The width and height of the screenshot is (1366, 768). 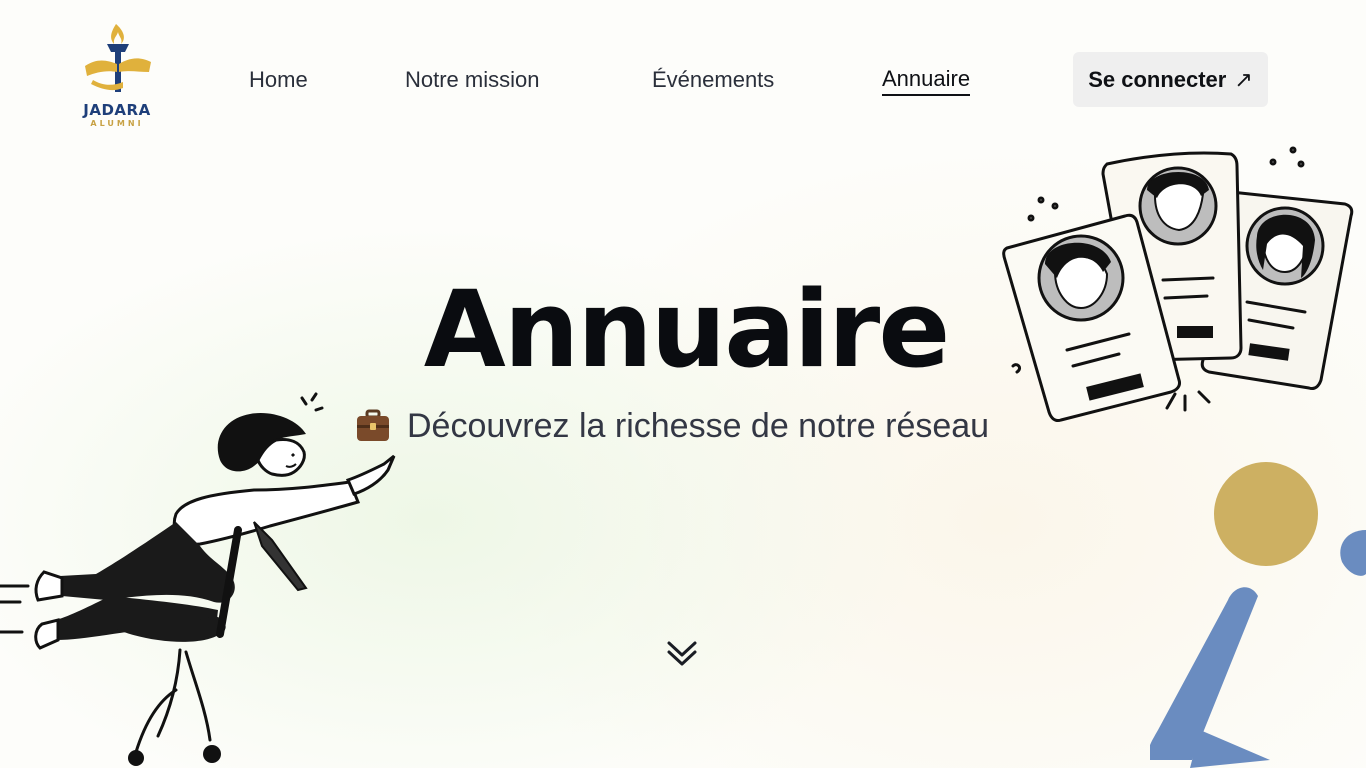 What do you see at coordinates (926, 80) in the screenshot?
I see `nav-annuaire: Annuaire` at bounding box center [926, 80].